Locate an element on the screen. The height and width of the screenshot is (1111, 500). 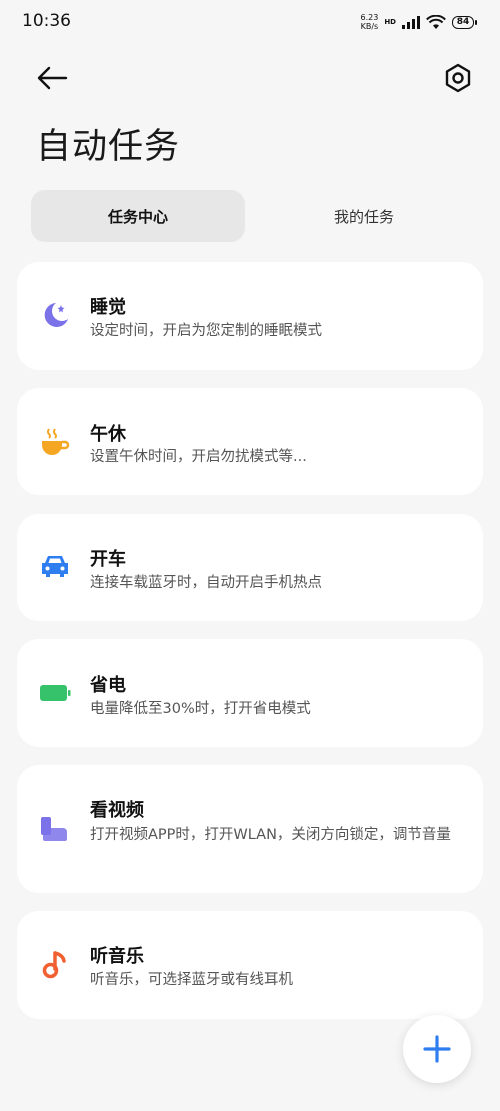
task-card-driving: 开车 连接车载蓝牙时，自动开启手机热点 is located at coordinates (250, 567).